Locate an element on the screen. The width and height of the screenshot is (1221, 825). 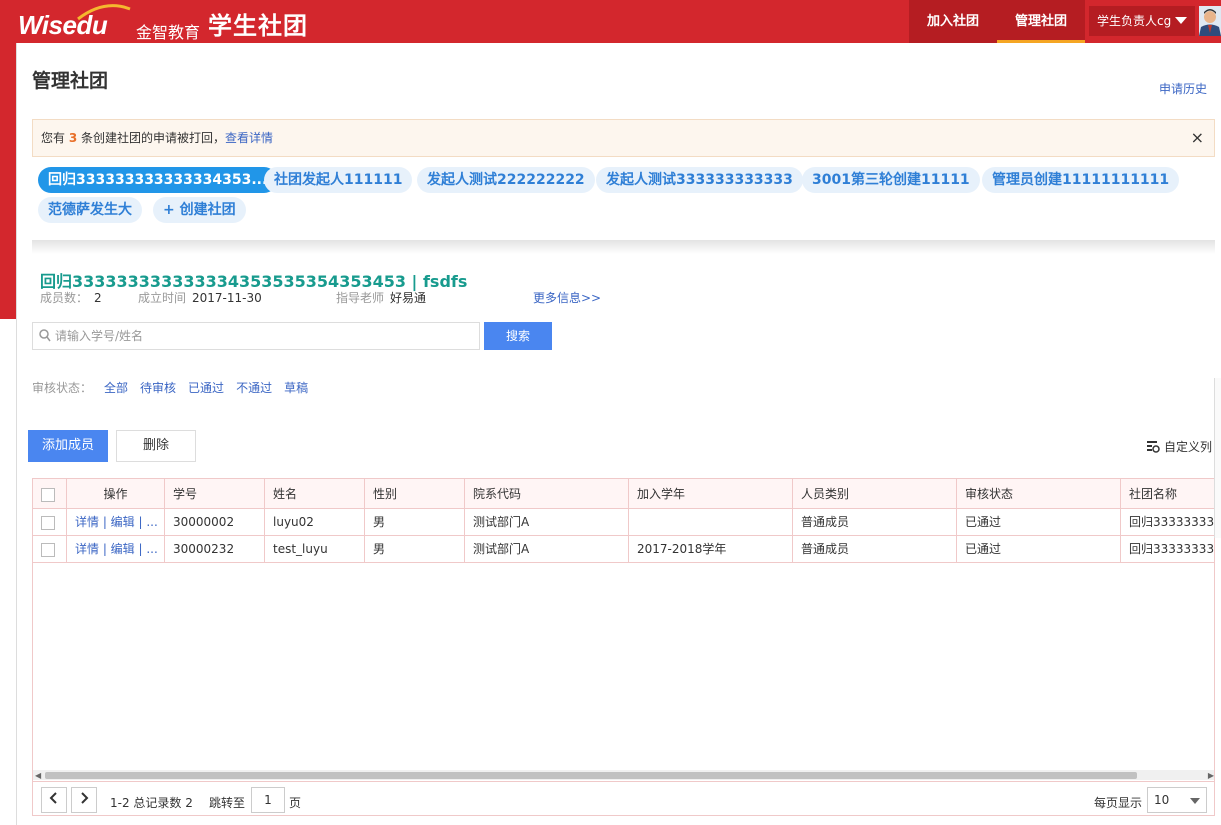
filter-draft: 草稿 is located at coordinates (296, 388).